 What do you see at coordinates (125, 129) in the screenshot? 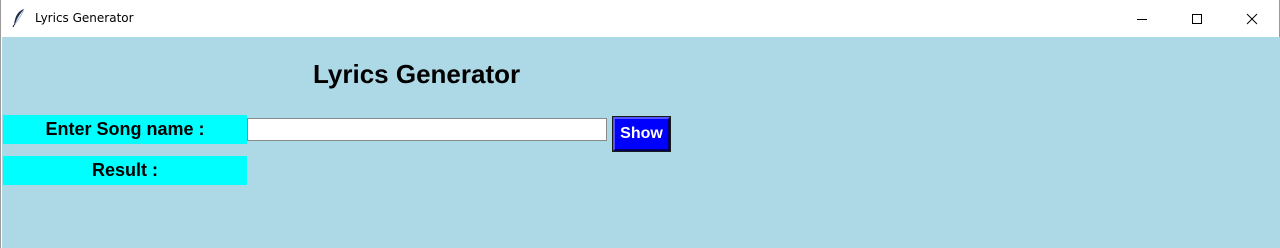
I see `song-name-label: Enter Song name :` at bounding box center [125, 129].